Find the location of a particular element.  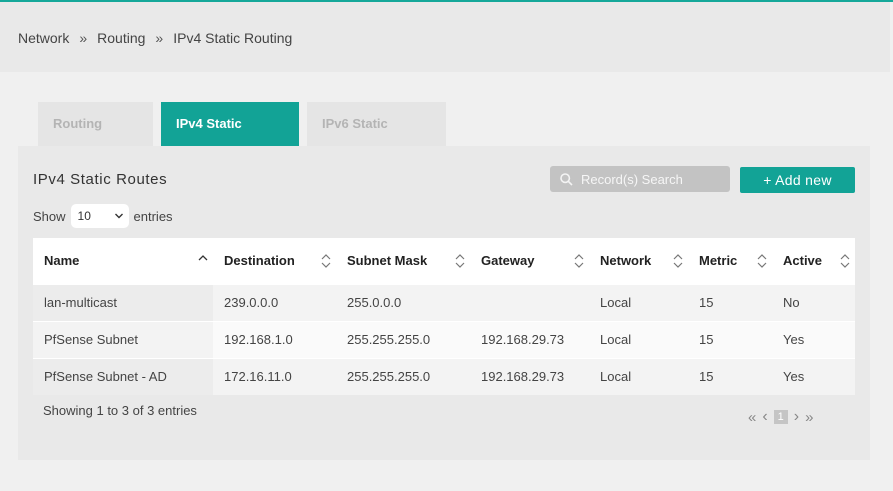

column-header-metric: Metric is located at coordinates (730, 261).